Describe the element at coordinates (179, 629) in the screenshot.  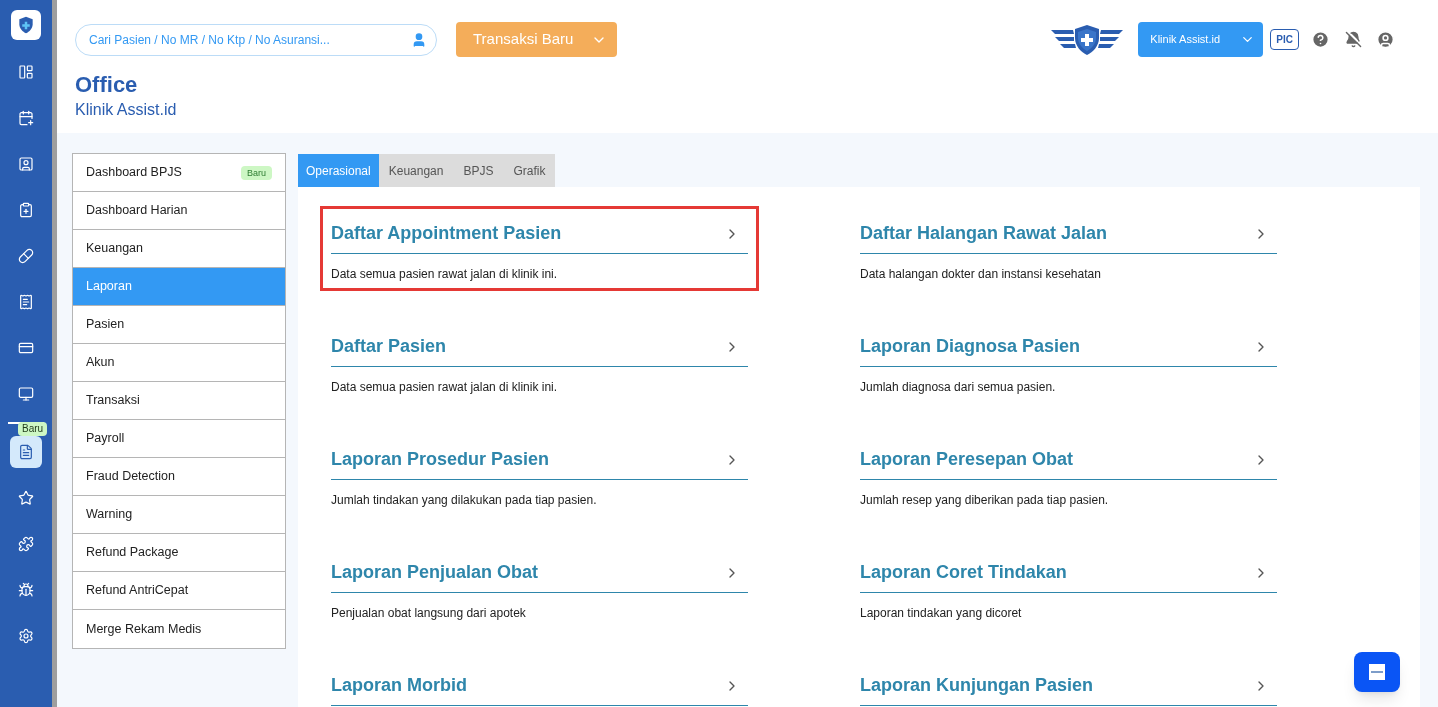
I see `menu-item: Merge Rekam Medis` at that location.